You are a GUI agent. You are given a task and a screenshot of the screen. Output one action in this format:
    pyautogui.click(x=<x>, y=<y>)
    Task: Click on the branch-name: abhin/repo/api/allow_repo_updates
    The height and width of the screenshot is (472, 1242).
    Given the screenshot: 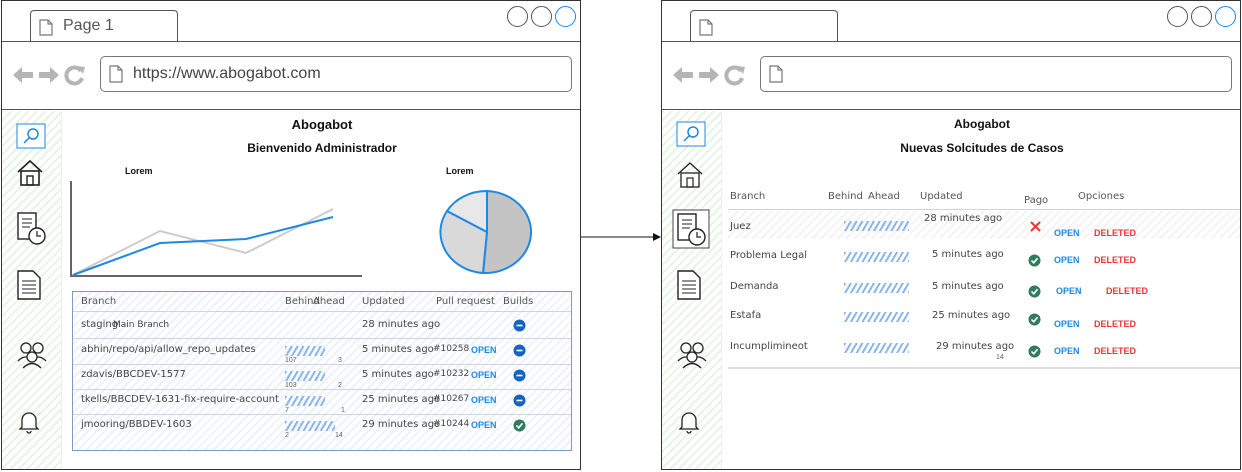 What is the action you would take?
    pyautogui.click(x=168, y=349)
    